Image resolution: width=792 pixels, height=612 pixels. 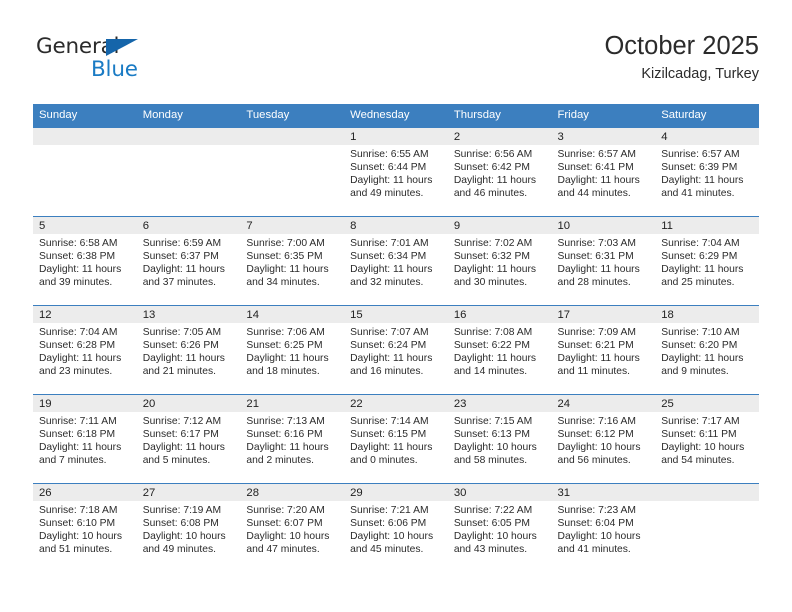 I want to click on sunrise-text: Sunrise: 6:55 AM, so click(x=389, y=154).